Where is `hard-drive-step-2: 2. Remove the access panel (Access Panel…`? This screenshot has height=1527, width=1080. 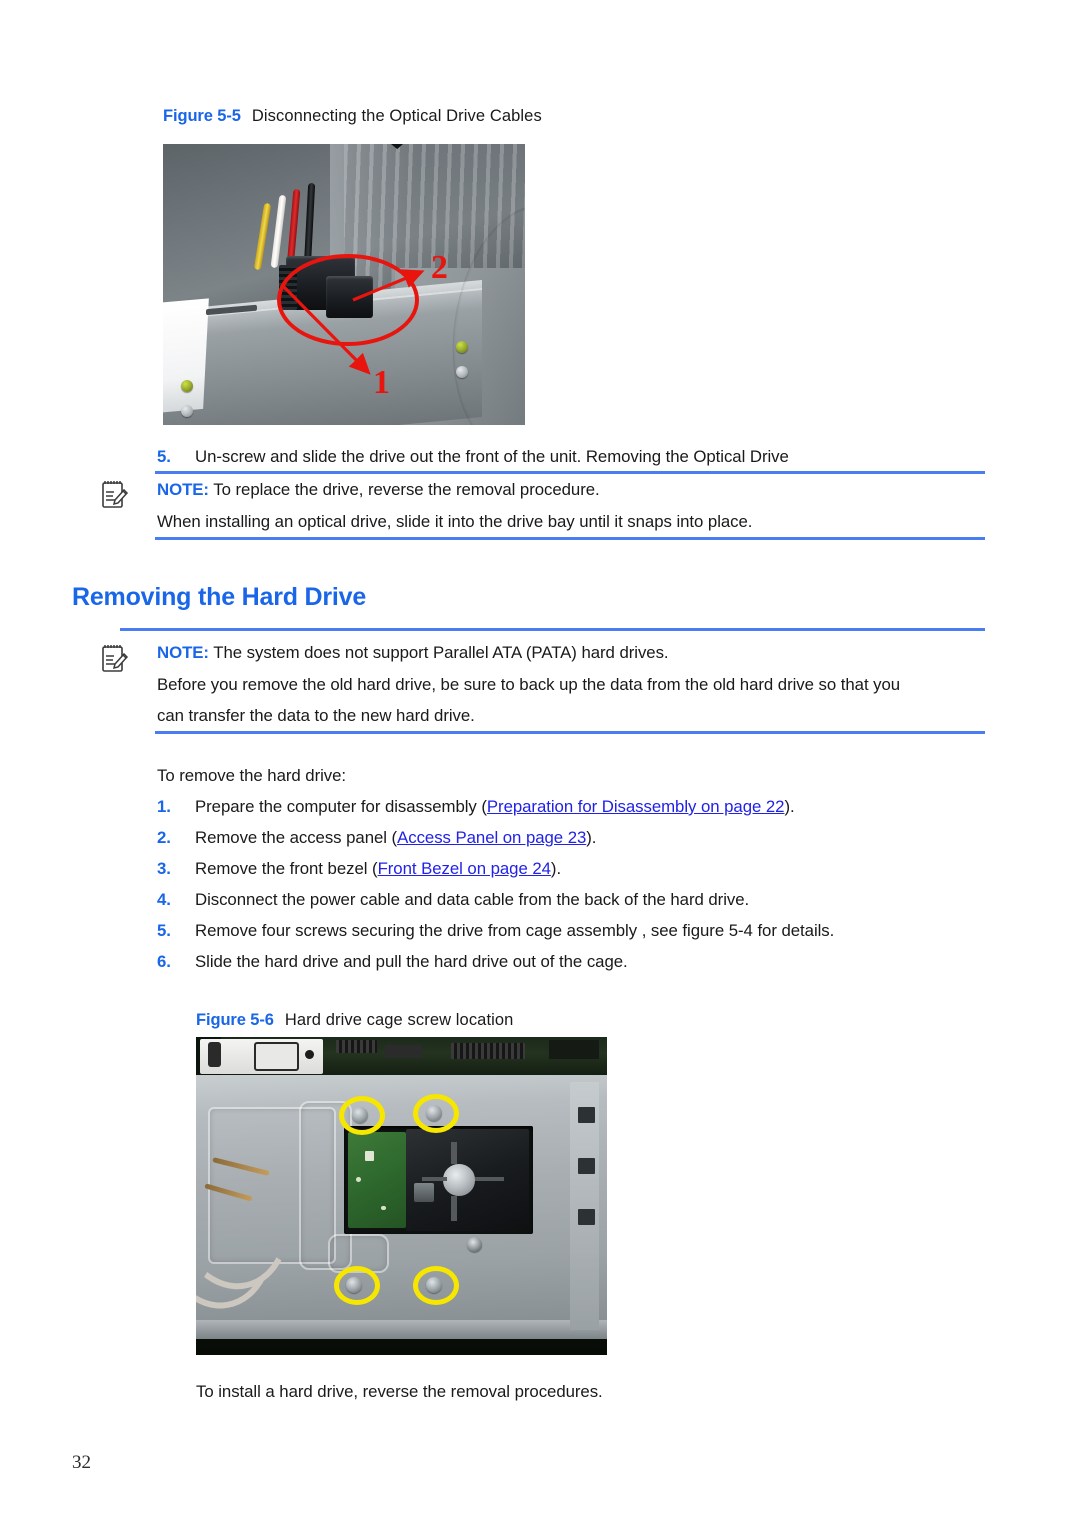 hard-drive-step-2: 2. Remove the access panel (Access Panel… is located at coordinates (572, 838).